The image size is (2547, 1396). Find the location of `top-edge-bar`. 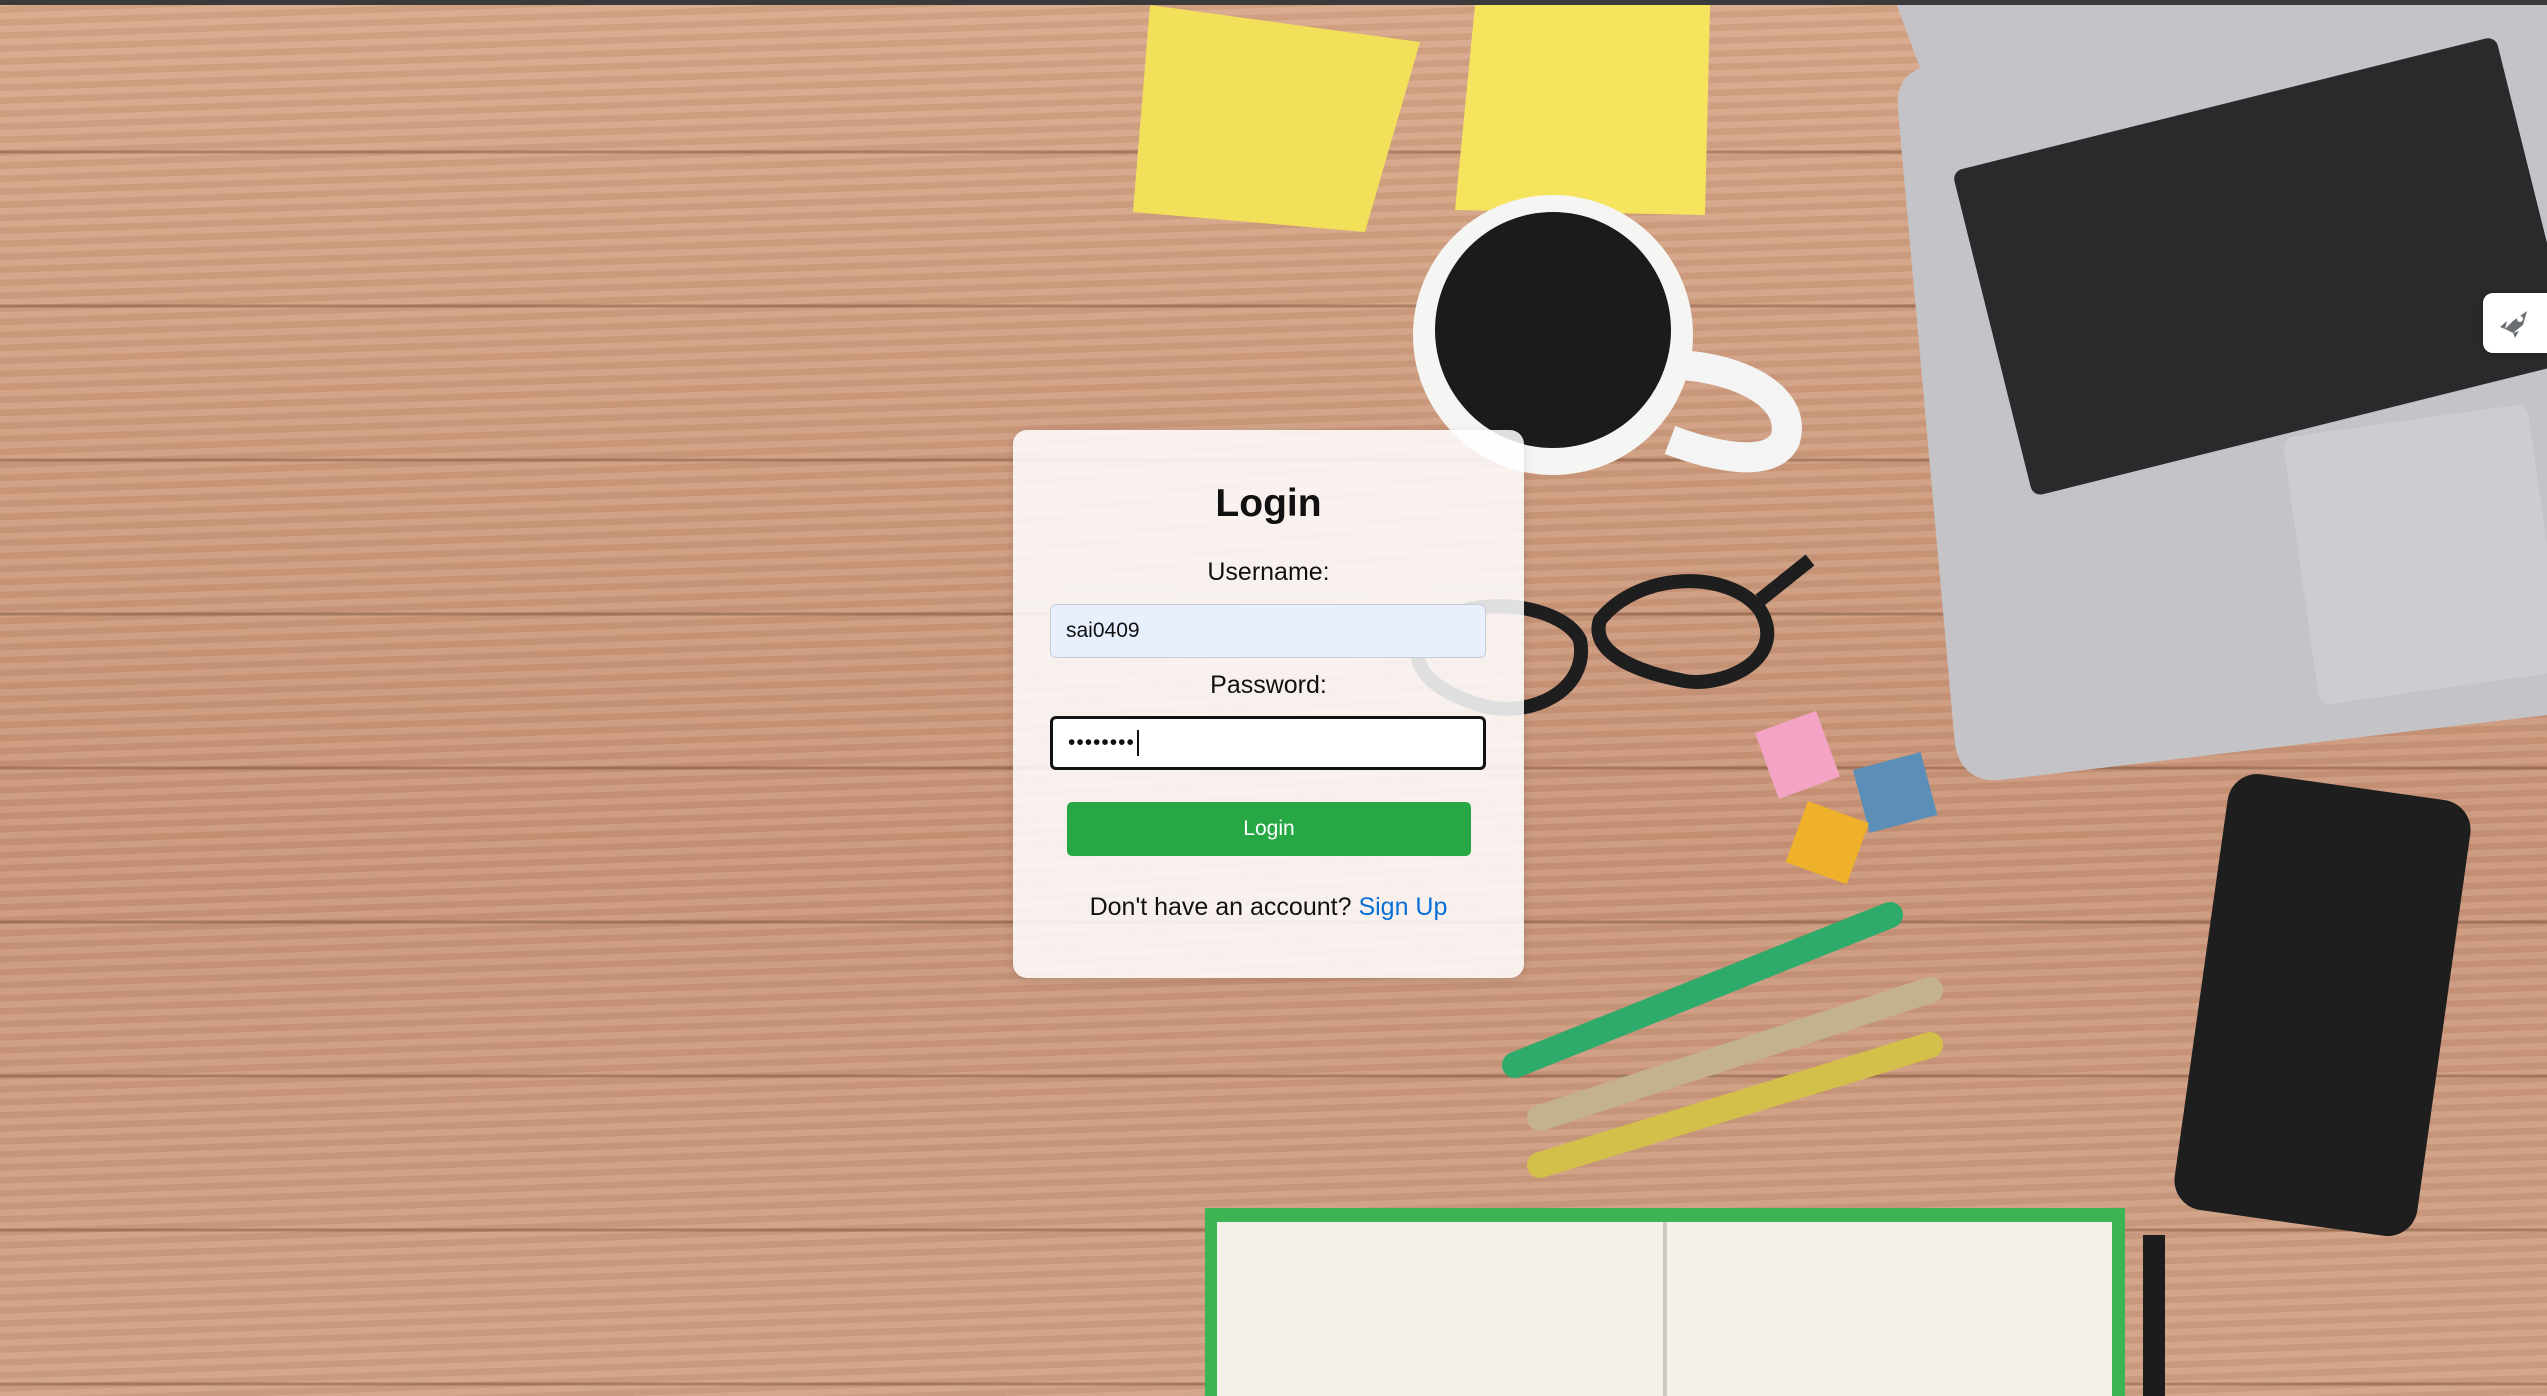

top-edge-bar is located at coordinates (1273, 2).